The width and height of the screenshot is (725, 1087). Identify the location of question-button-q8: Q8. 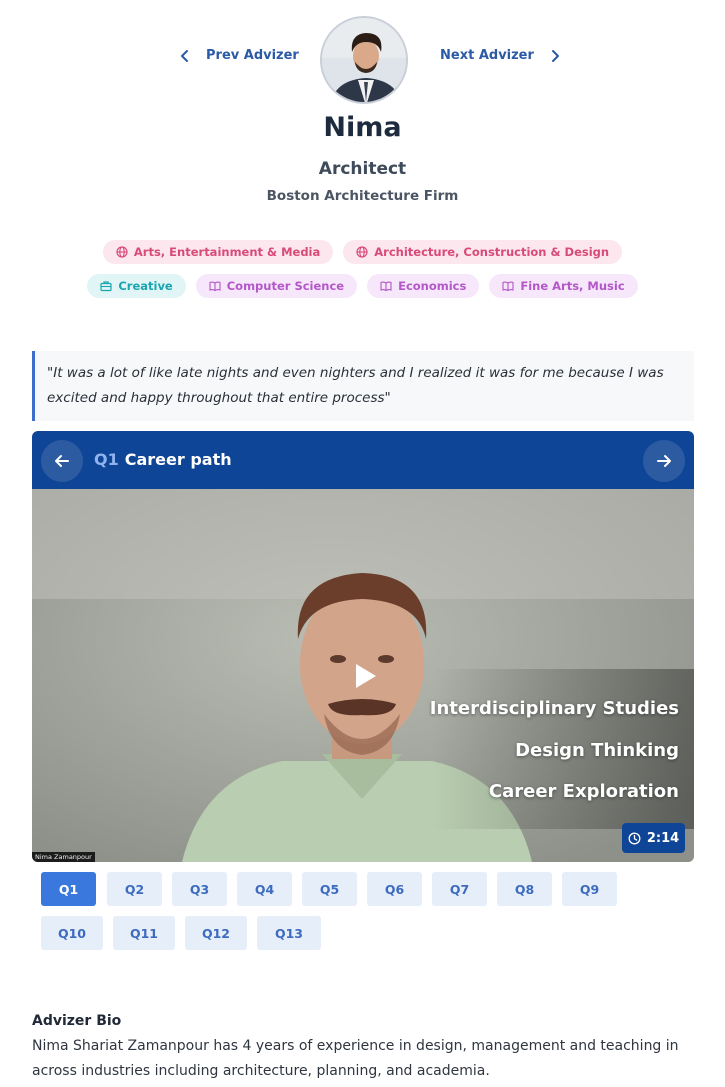
(524, 889).